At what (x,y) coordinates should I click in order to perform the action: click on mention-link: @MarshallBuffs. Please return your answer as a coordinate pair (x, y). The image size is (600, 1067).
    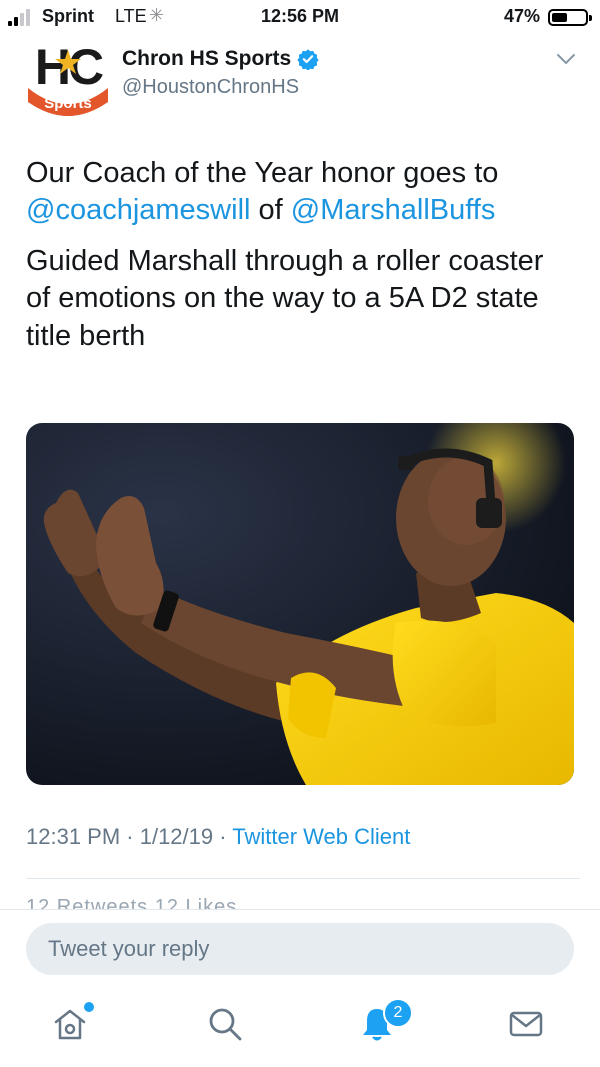
    Looking at the image, I should click on (393, 210).